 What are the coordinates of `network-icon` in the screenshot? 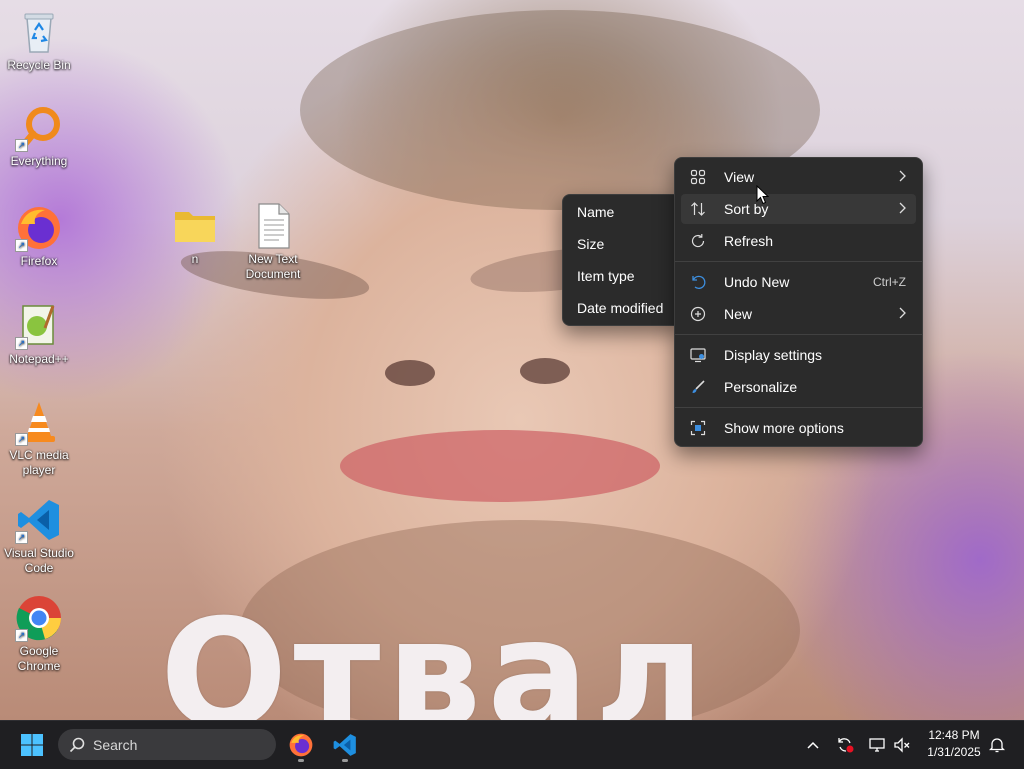 It's located at (877, 745).